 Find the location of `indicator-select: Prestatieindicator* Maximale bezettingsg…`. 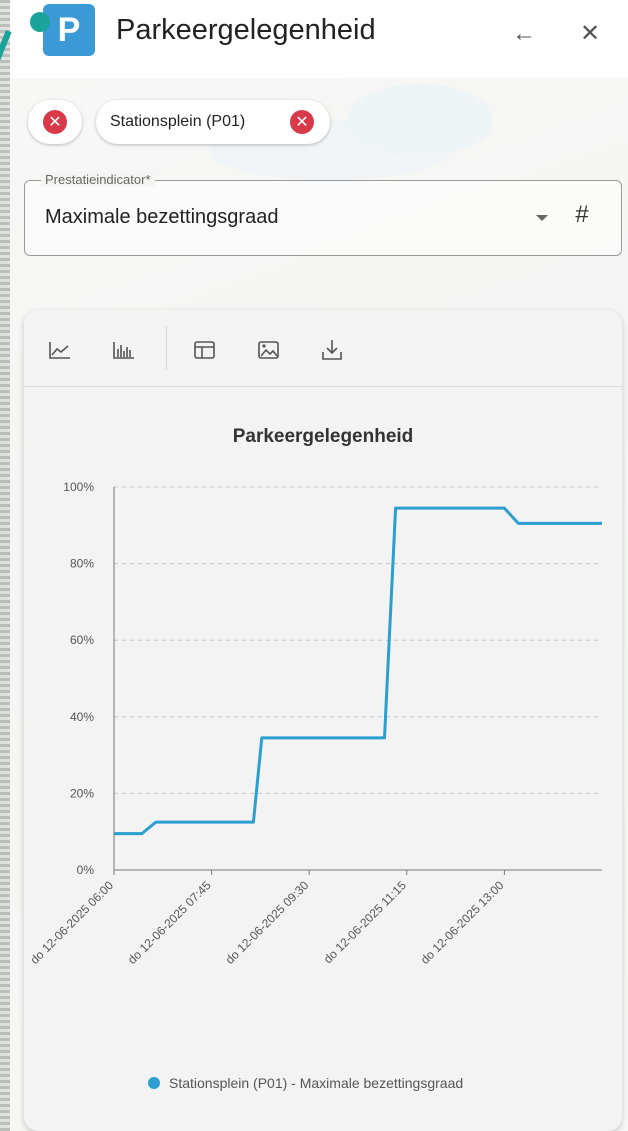

indicator-select: Prestatieindicator* Maximale bezettingsg… is located at coordinates (323, 214).